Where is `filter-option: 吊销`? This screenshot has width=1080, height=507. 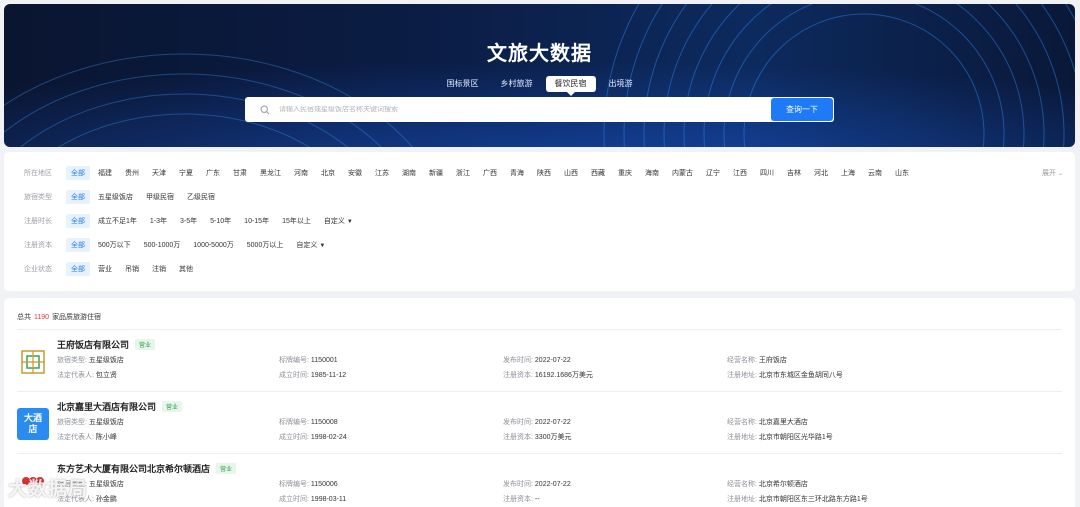
filter-option: 吊销 is located at coordinates (132, 269).